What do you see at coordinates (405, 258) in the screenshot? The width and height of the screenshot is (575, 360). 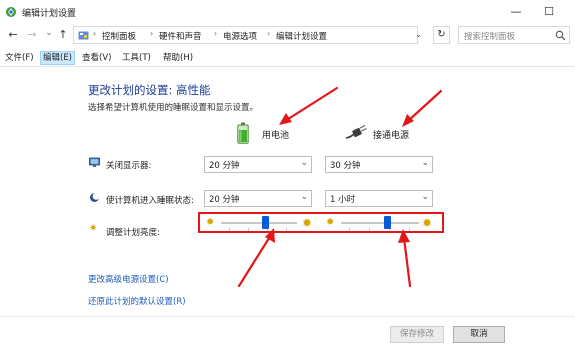 I see `arrow-to-plugged-slider` at bounding box center [405, 258].